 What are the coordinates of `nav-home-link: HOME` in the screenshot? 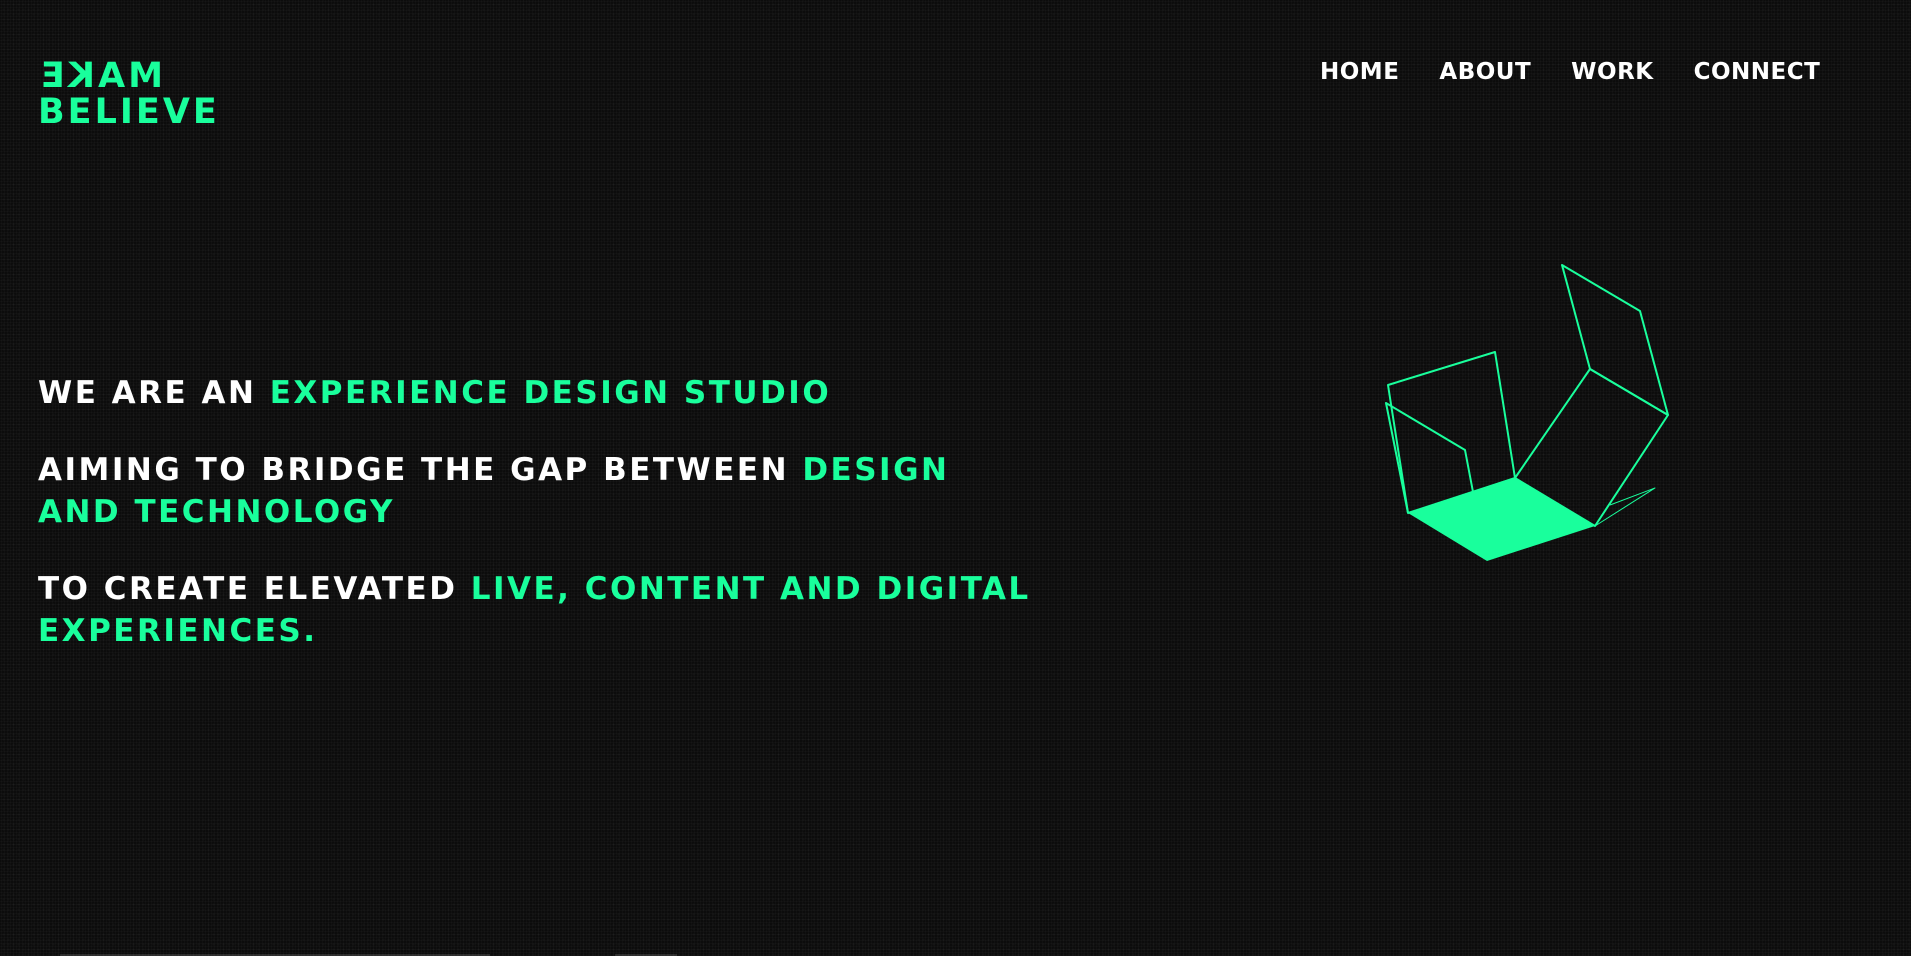 It's located at (1359, 72).